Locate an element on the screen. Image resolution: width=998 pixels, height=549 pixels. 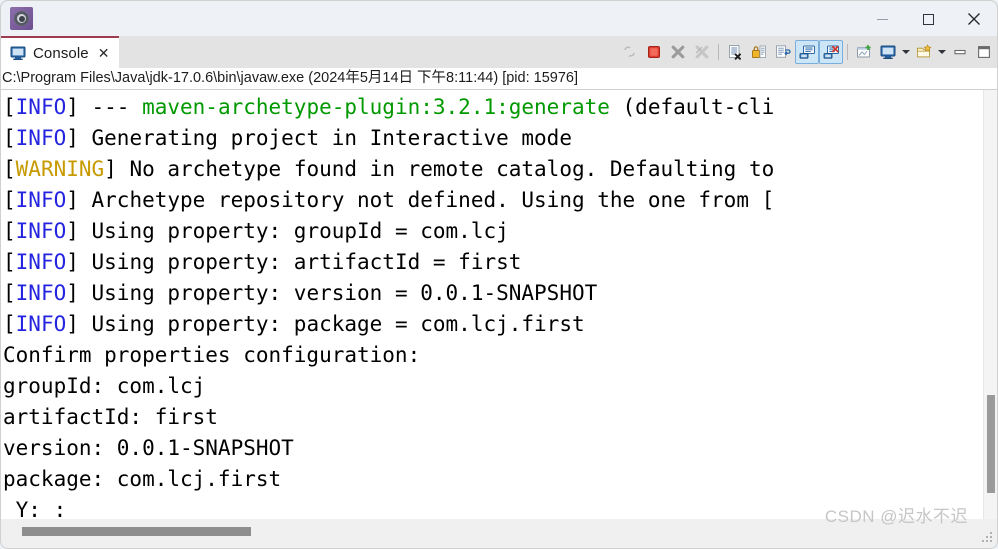
maximize-icon is located at coordinates (928, 19).